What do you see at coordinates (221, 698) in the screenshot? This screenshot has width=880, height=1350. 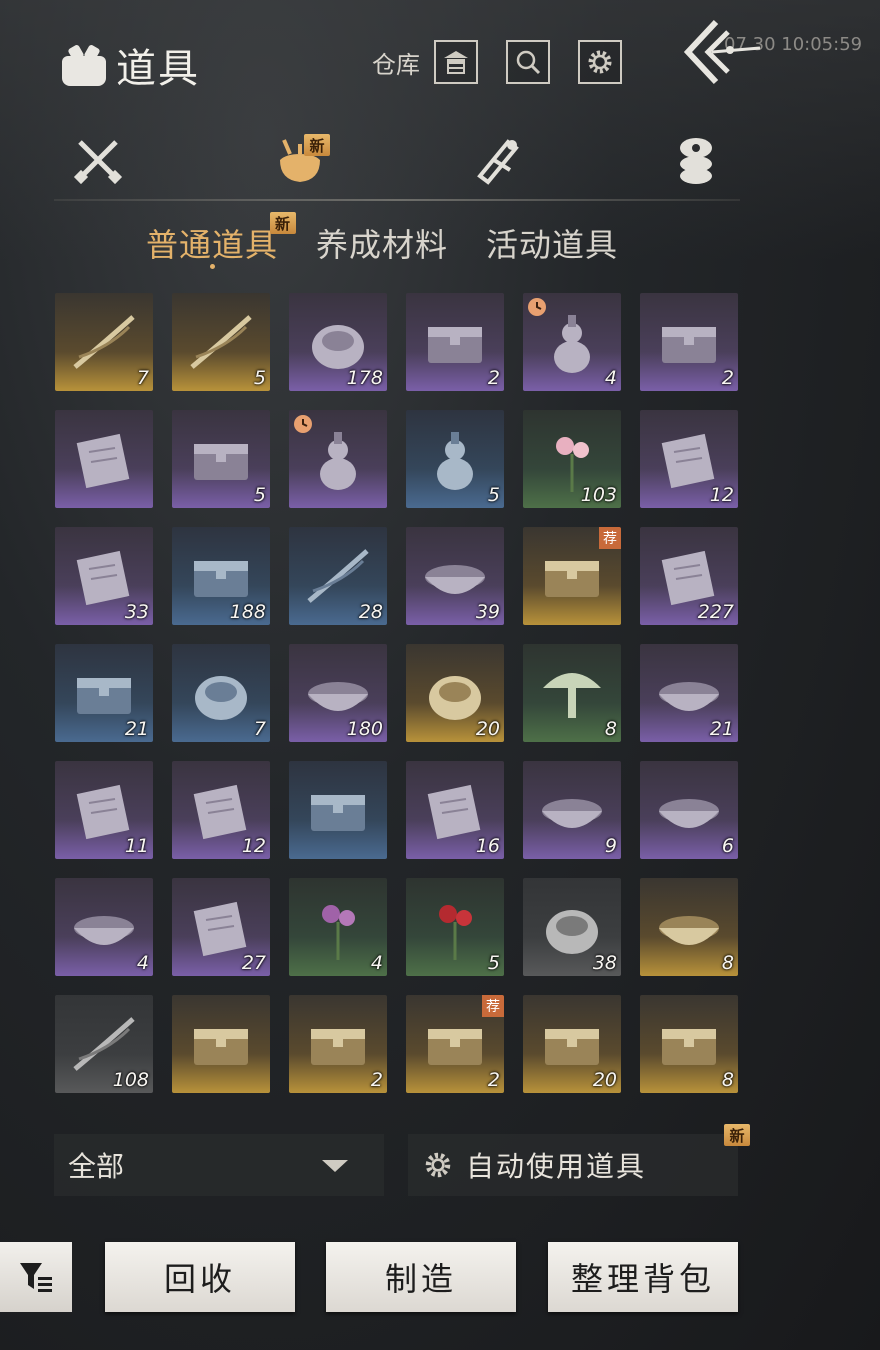 I see `ceramic-jar-icon` at bounding box center [221, 698].